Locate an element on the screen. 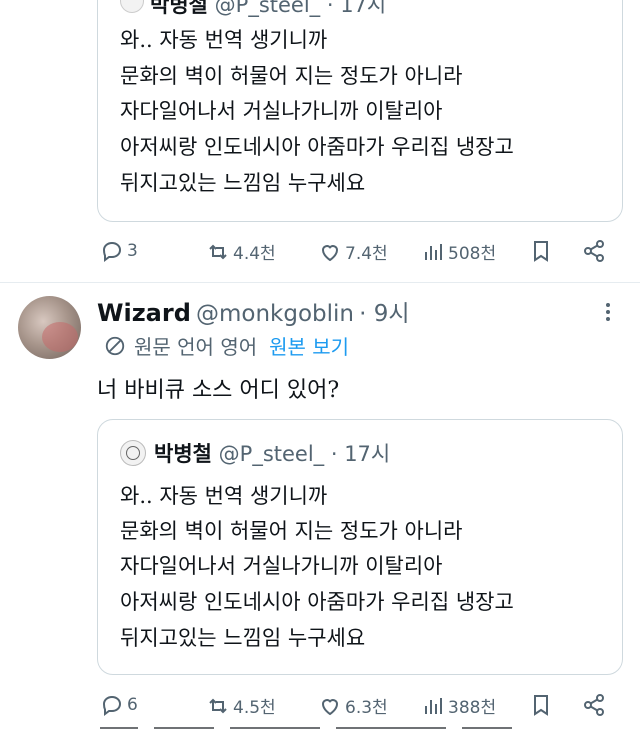  tweet-separator is located at coordinates (320, 282).